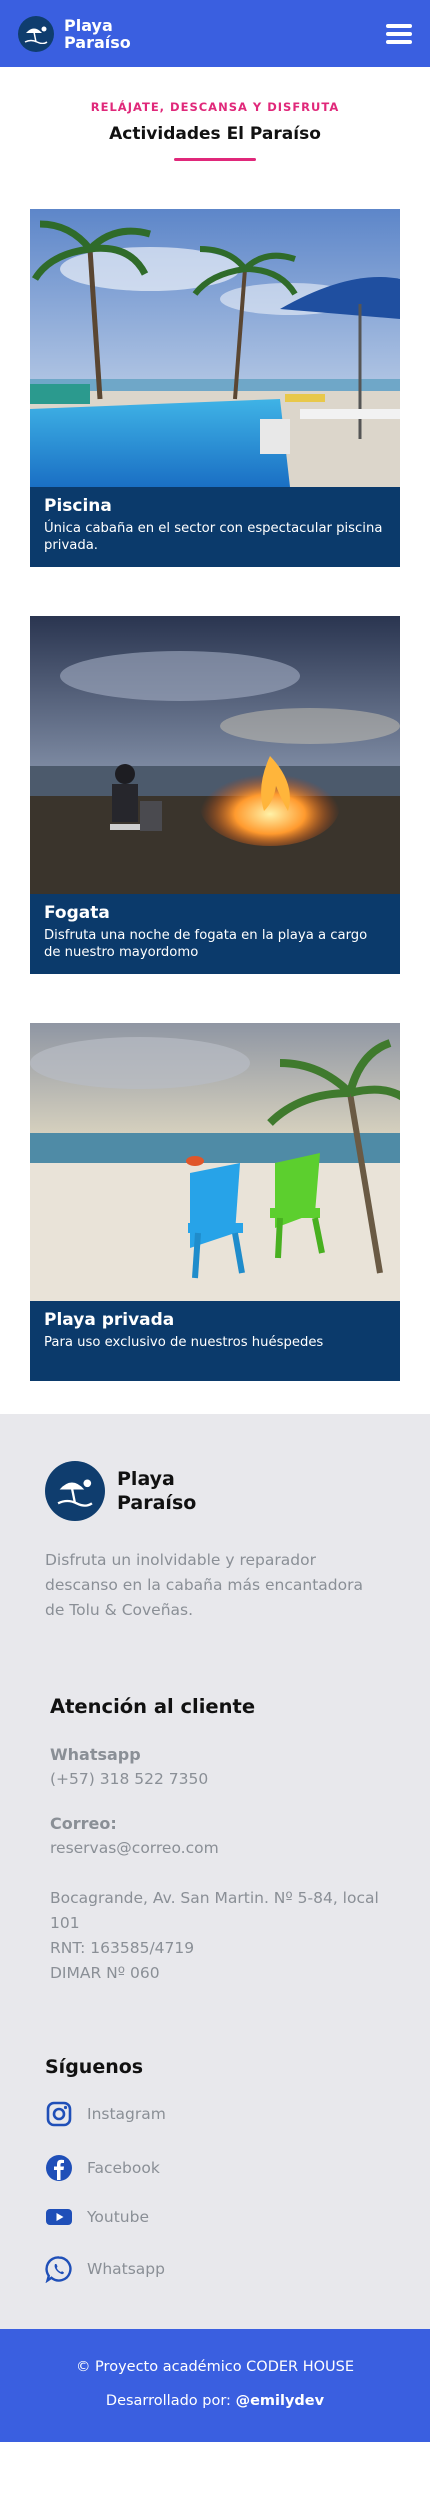 This screenshot has height=2499, width=430. I want to click on developer-prefix: Desarrollado por:, so click(170, 2401).